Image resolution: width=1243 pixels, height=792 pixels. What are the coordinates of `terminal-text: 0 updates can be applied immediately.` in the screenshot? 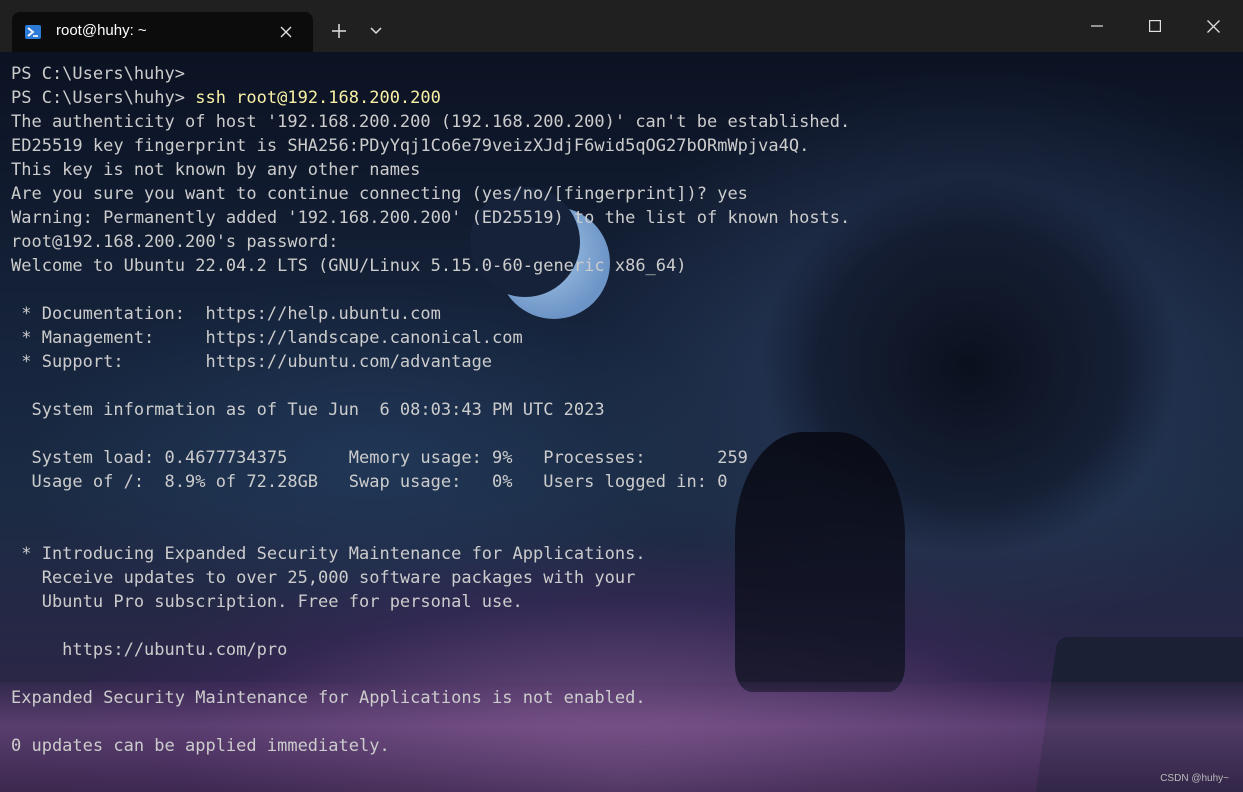 It's located at (200, 746).